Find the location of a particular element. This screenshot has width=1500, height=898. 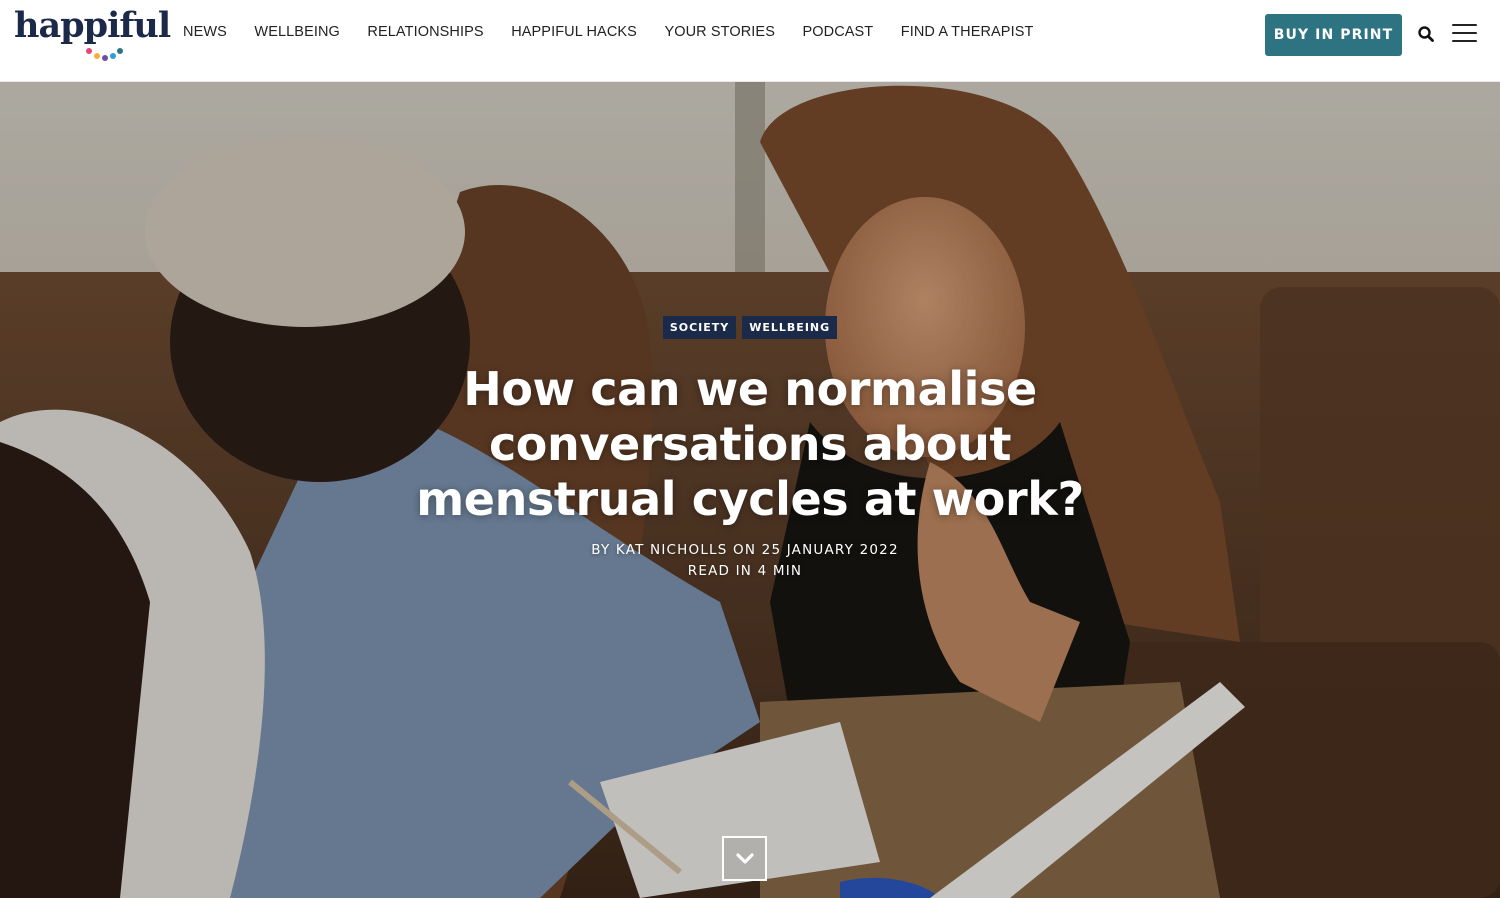

logo-dots is located at coordinates (106, 53).